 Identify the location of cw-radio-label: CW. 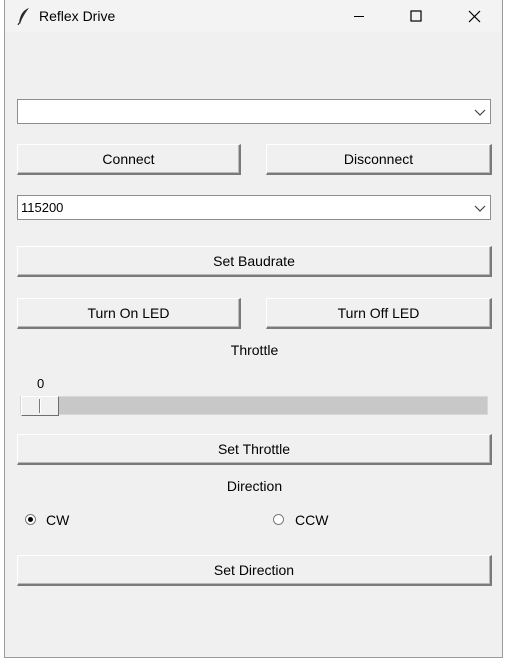
(57, 520).